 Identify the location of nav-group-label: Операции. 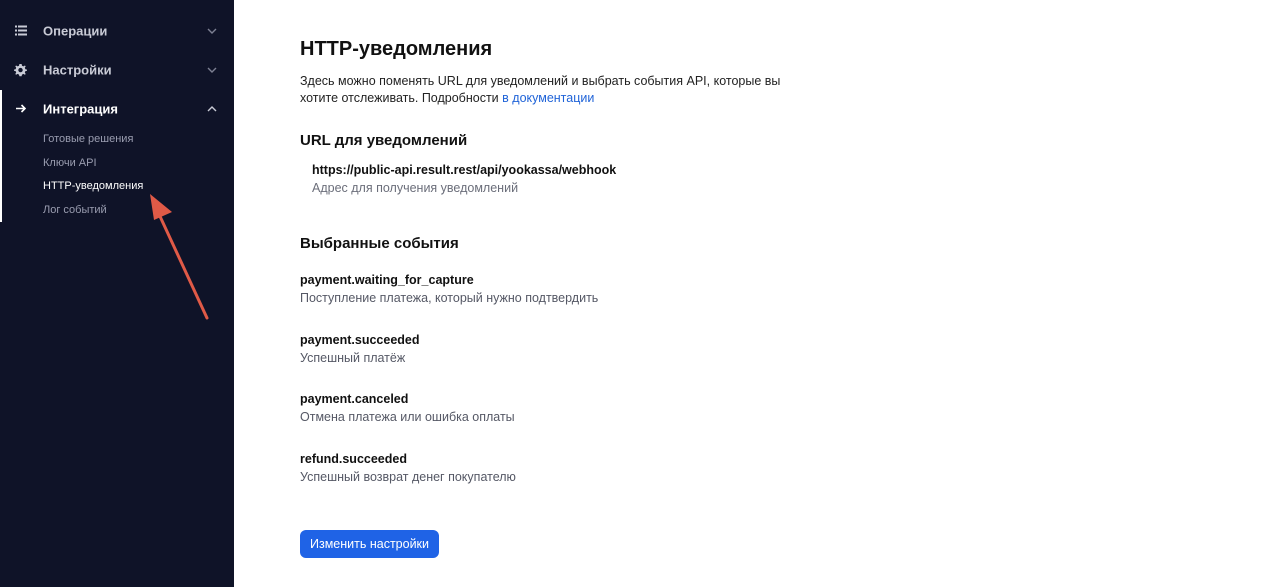
(75, 30).